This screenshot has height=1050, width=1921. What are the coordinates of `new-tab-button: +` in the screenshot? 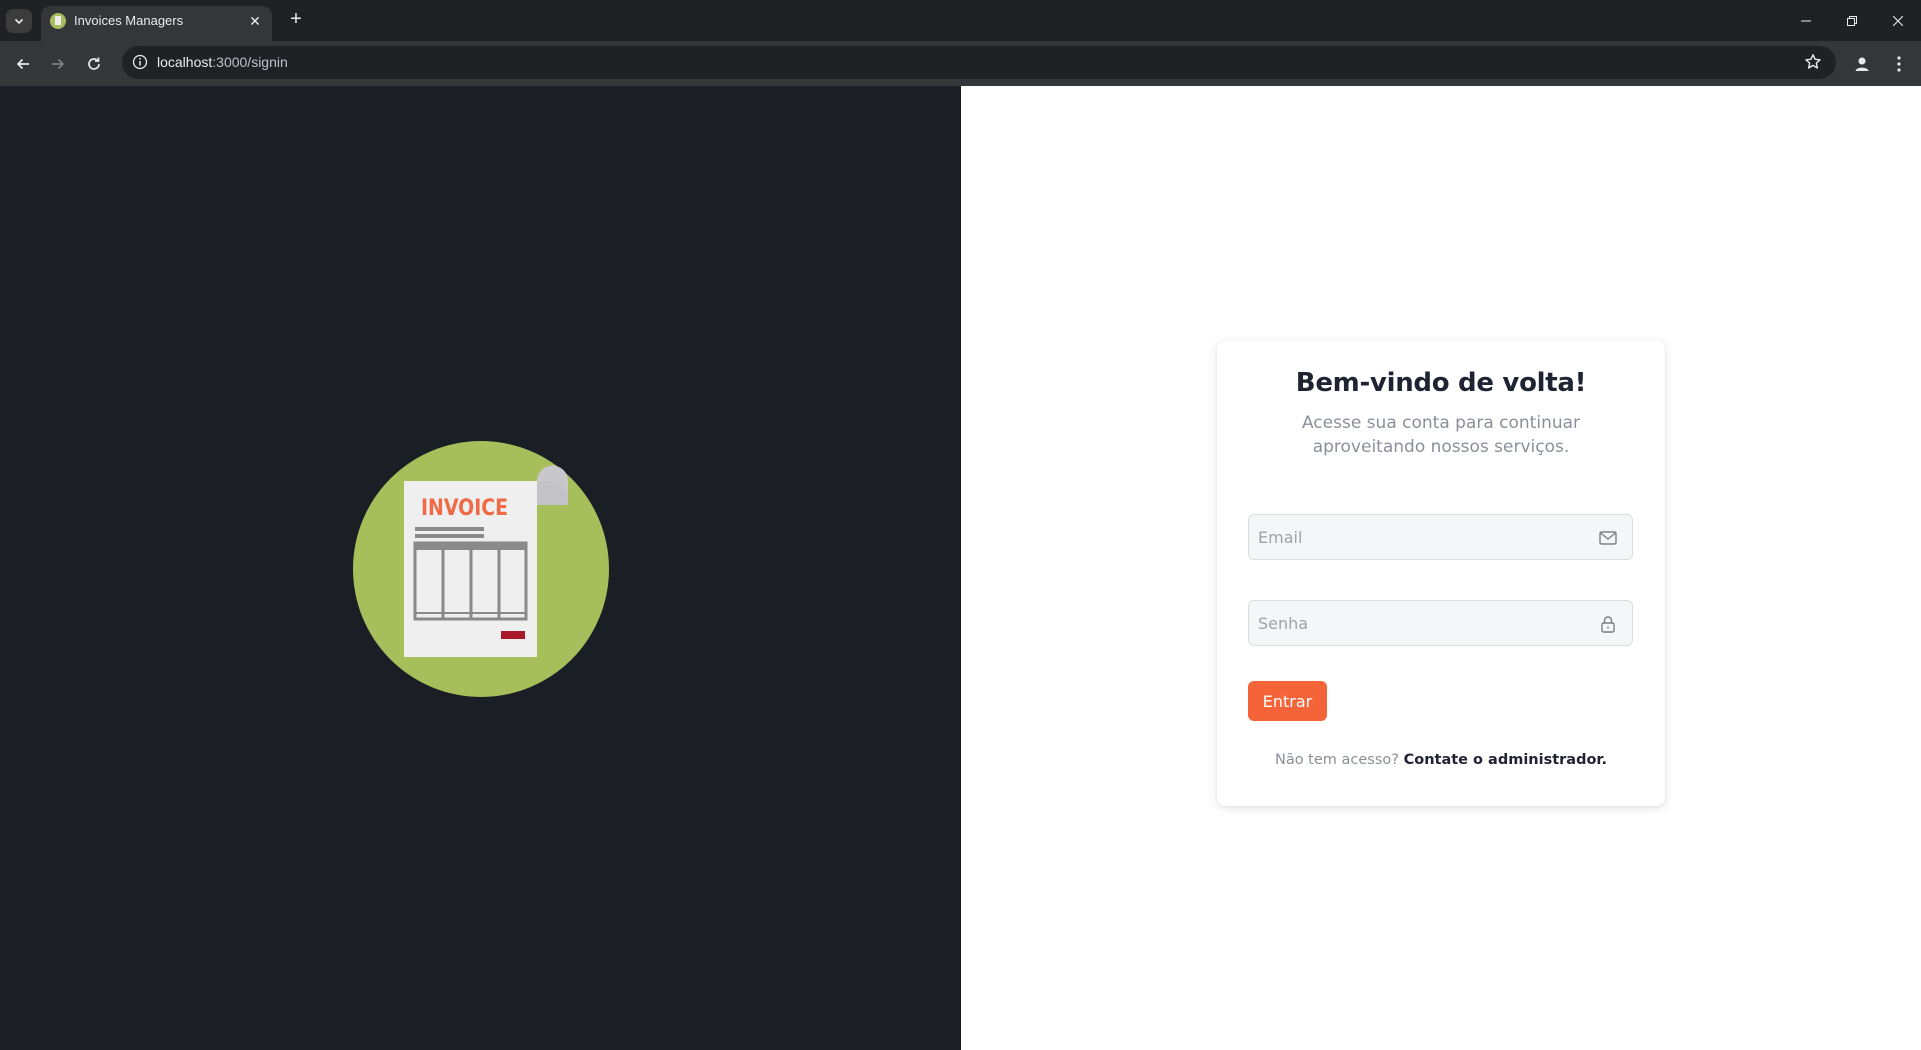 It's located at (296, 20).